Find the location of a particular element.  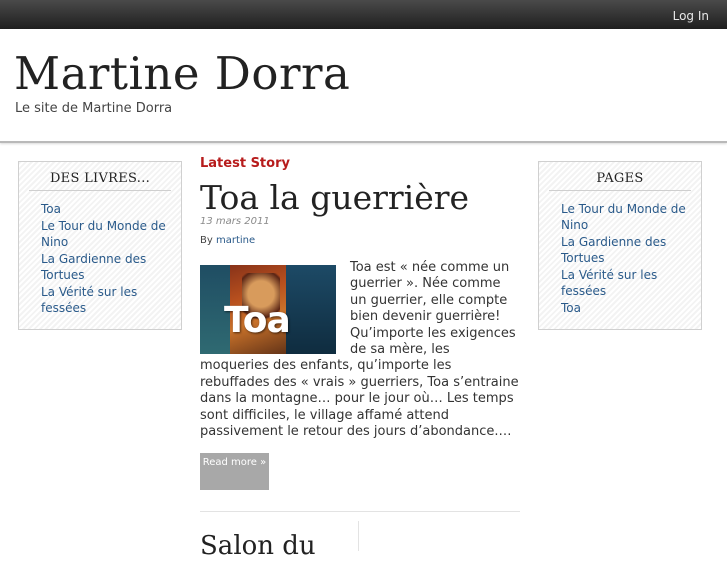

post-thumbnail: Toa is located at coordinates (268, 309).